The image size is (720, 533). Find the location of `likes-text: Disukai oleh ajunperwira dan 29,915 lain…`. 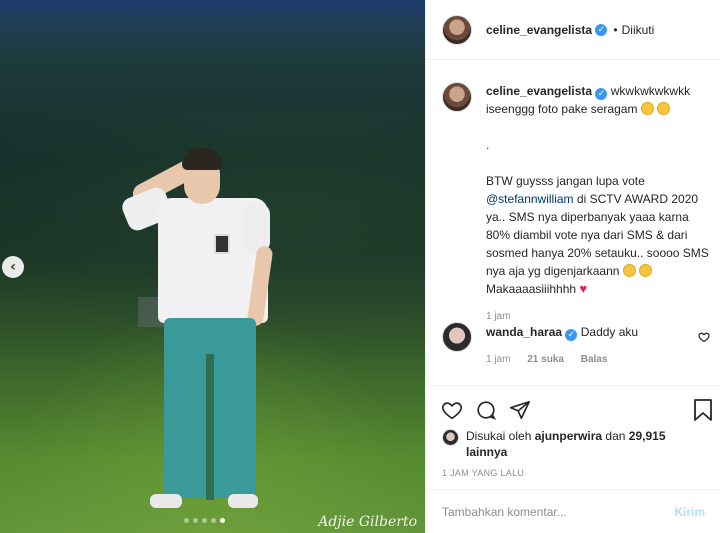

likes-text: Disukai oleh ajunperwira dan 29,915 lain… is located at coordinates (586, 444).